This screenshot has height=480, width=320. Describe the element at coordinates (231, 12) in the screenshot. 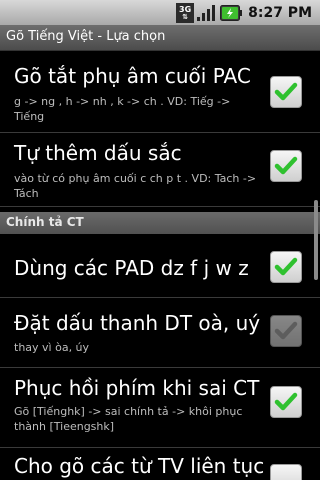

I see `battery-charging-icon` at that location.